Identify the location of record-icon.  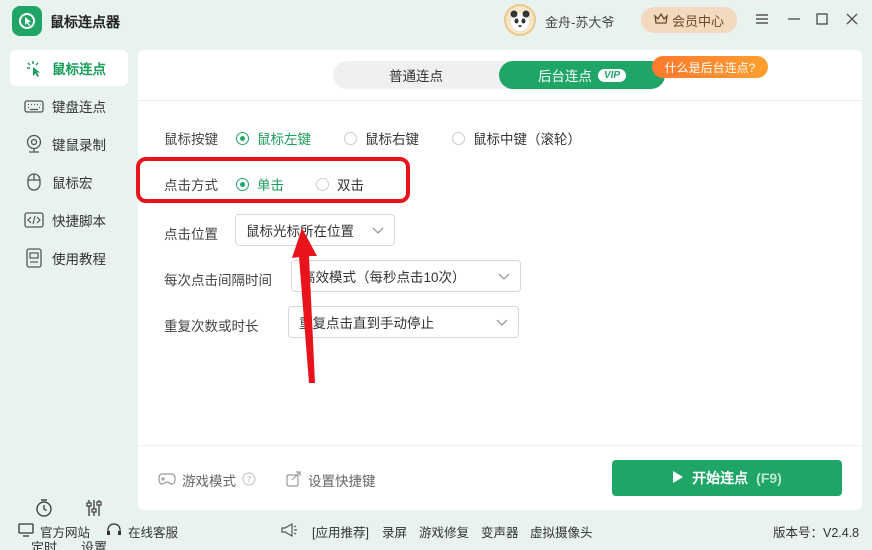
(34, 144).